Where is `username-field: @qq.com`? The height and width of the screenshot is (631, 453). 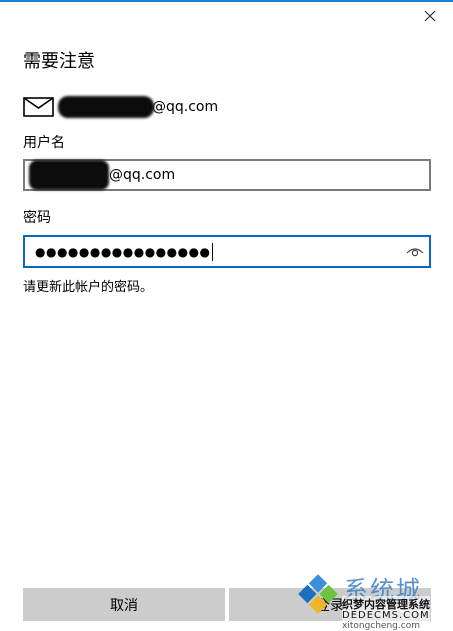
username-field: @qq.com is located at coordinates (227, 175).